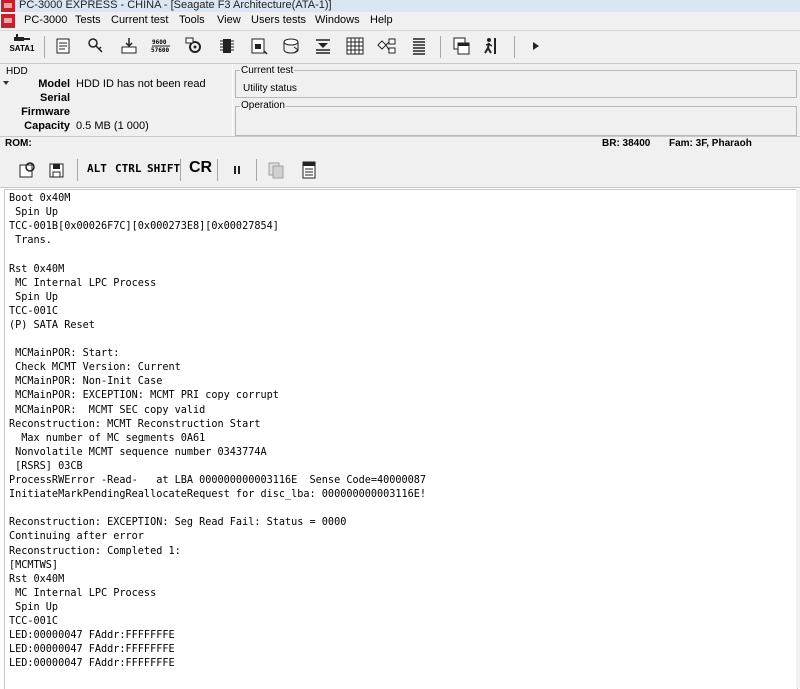 This screenshot has height=689, width=800. Describe the element at coordinates (30, 241) in the screenshot. I see `log-line: Trans.` at that location.